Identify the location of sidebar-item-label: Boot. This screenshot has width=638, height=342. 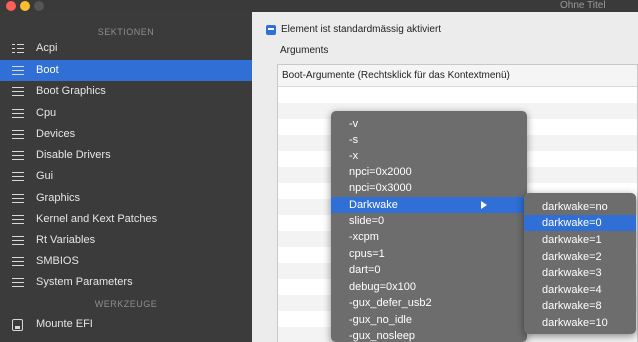
(47, 70).